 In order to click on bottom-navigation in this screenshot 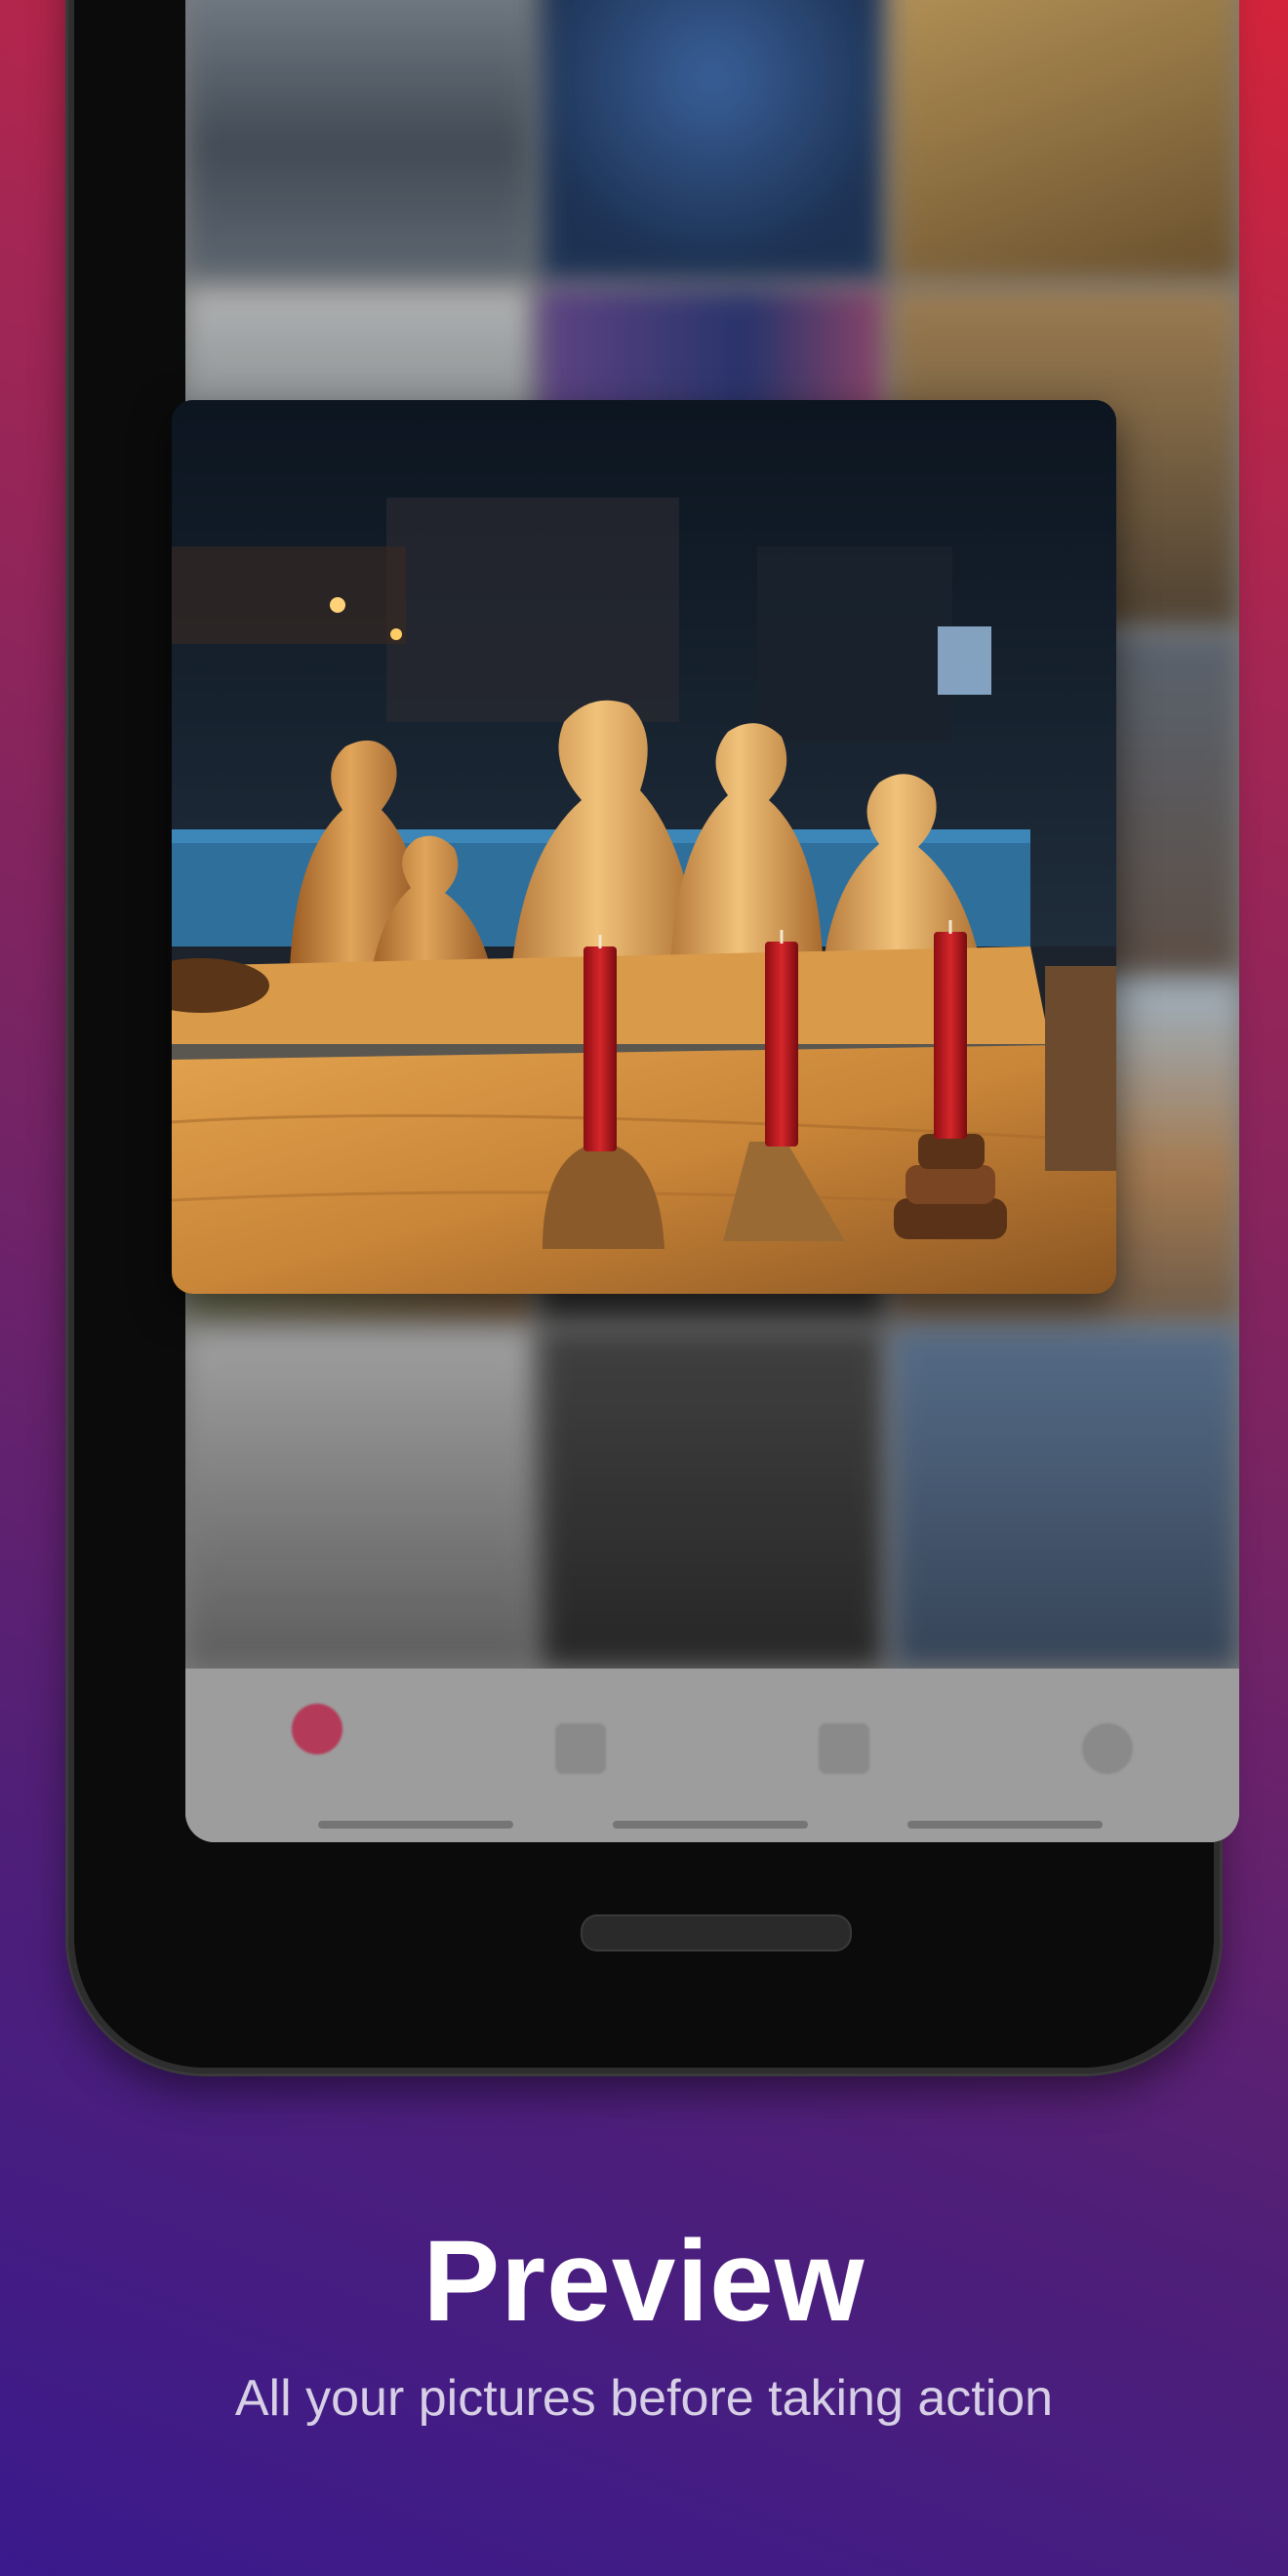, I will do `click(712, 1755)`.